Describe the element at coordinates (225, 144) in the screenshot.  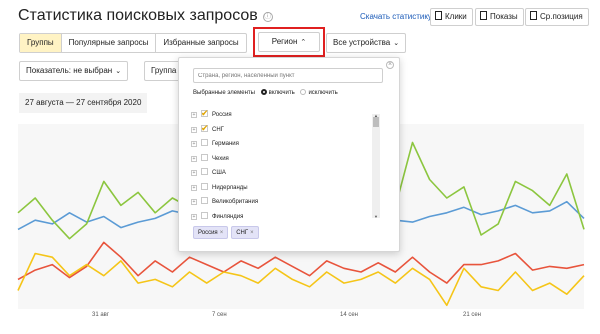
I see `region-label: Германия` at that location.